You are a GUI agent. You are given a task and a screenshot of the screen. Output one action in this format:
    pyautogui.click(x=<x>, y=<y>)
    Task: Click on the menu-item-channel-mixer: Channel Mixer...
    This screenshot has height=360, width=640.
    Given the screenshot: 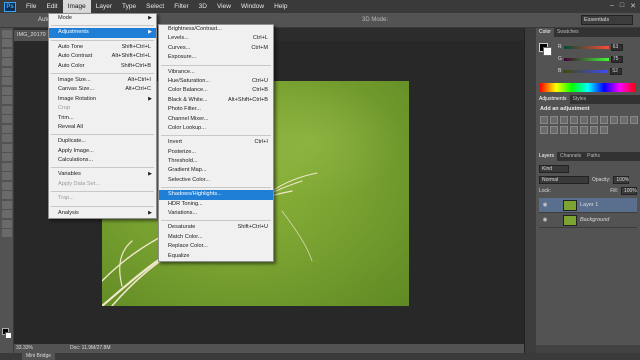 What is the action you would take?
    pyautogui.click(x=216, y=119)
    